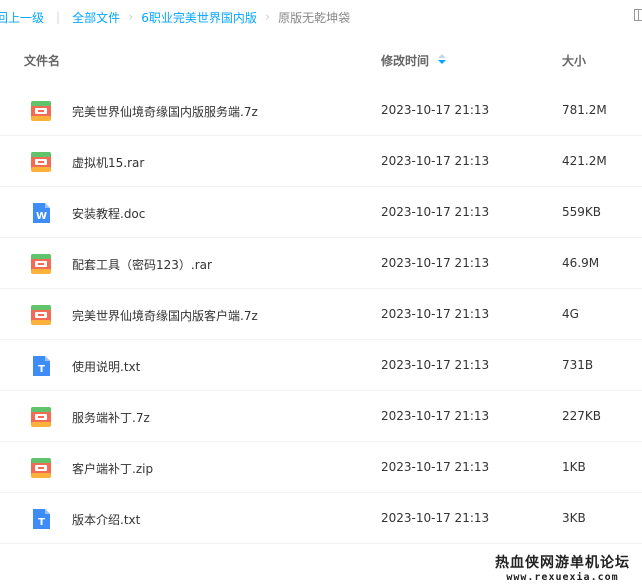 The image size is (642, 587). What do you see at coordinates (570, 314) in the screenshot?
I see `file-size: 4G` at bounding box center [570, 314].